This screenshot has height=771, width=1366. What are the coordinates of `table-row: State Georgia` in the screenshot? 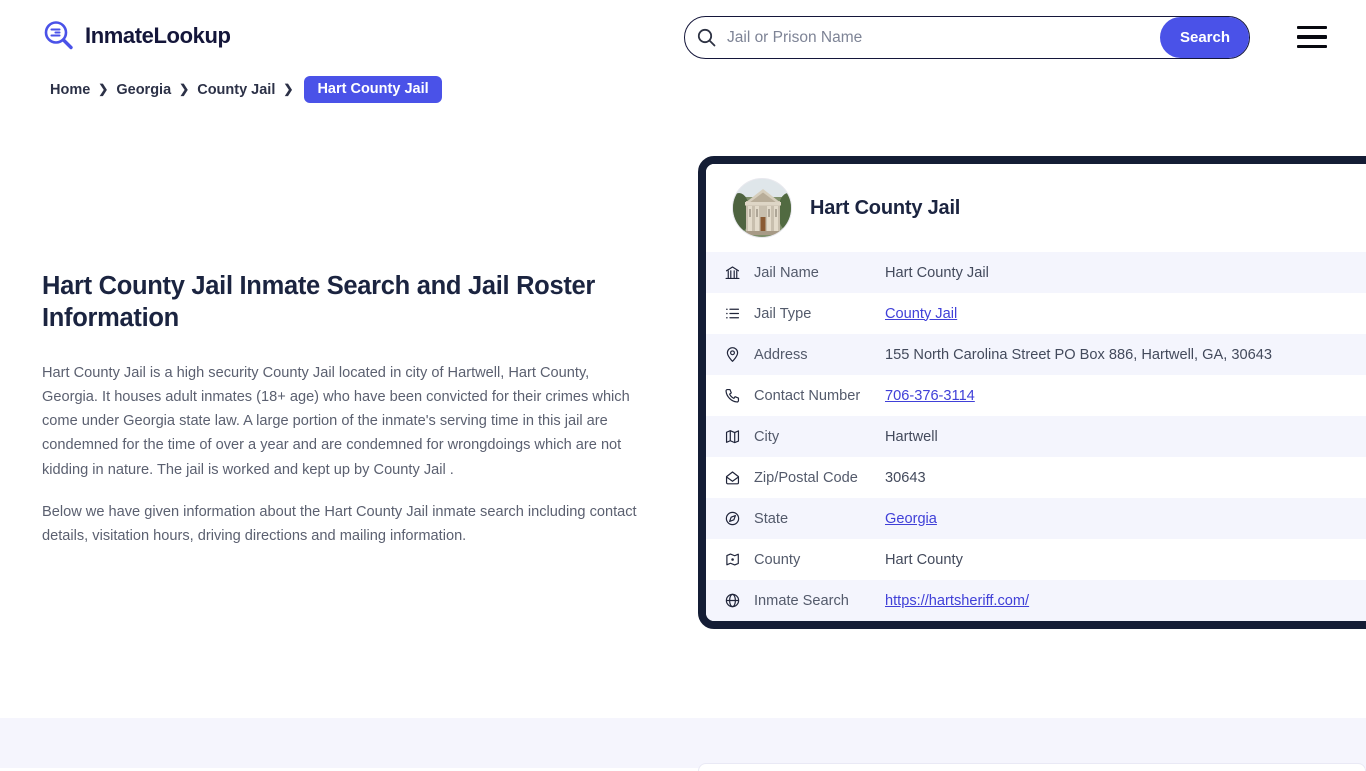 It's located at (1036, 518).